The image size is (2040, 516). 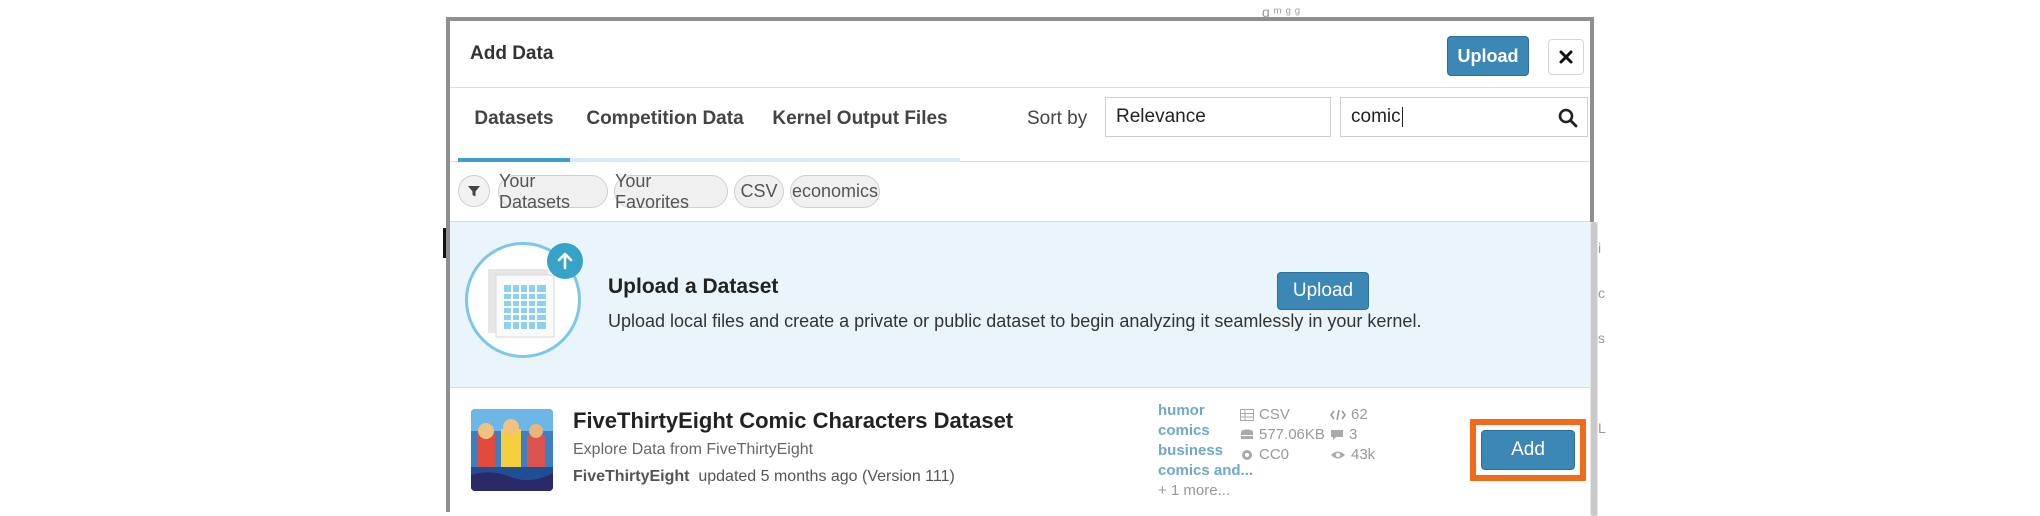 I want to click on close-icon, so click(x=1566, y=57).